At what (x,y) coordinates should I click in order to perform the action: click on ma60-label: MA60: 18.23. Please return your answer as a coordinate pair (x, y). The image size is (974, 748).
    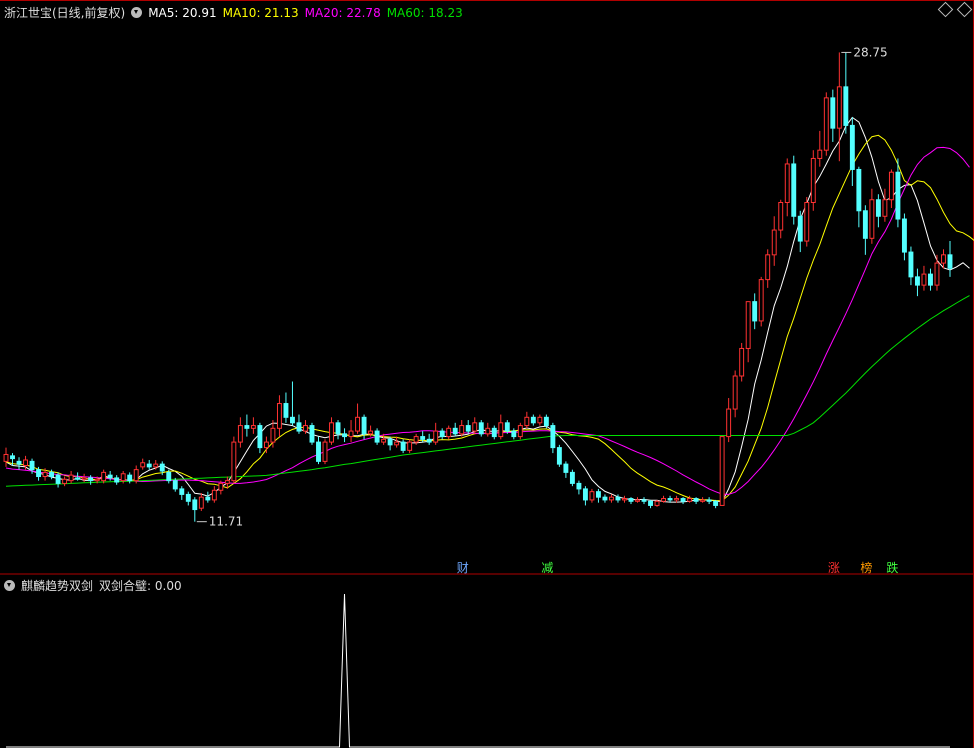
    Looking at the image, I should click on (424, 12).